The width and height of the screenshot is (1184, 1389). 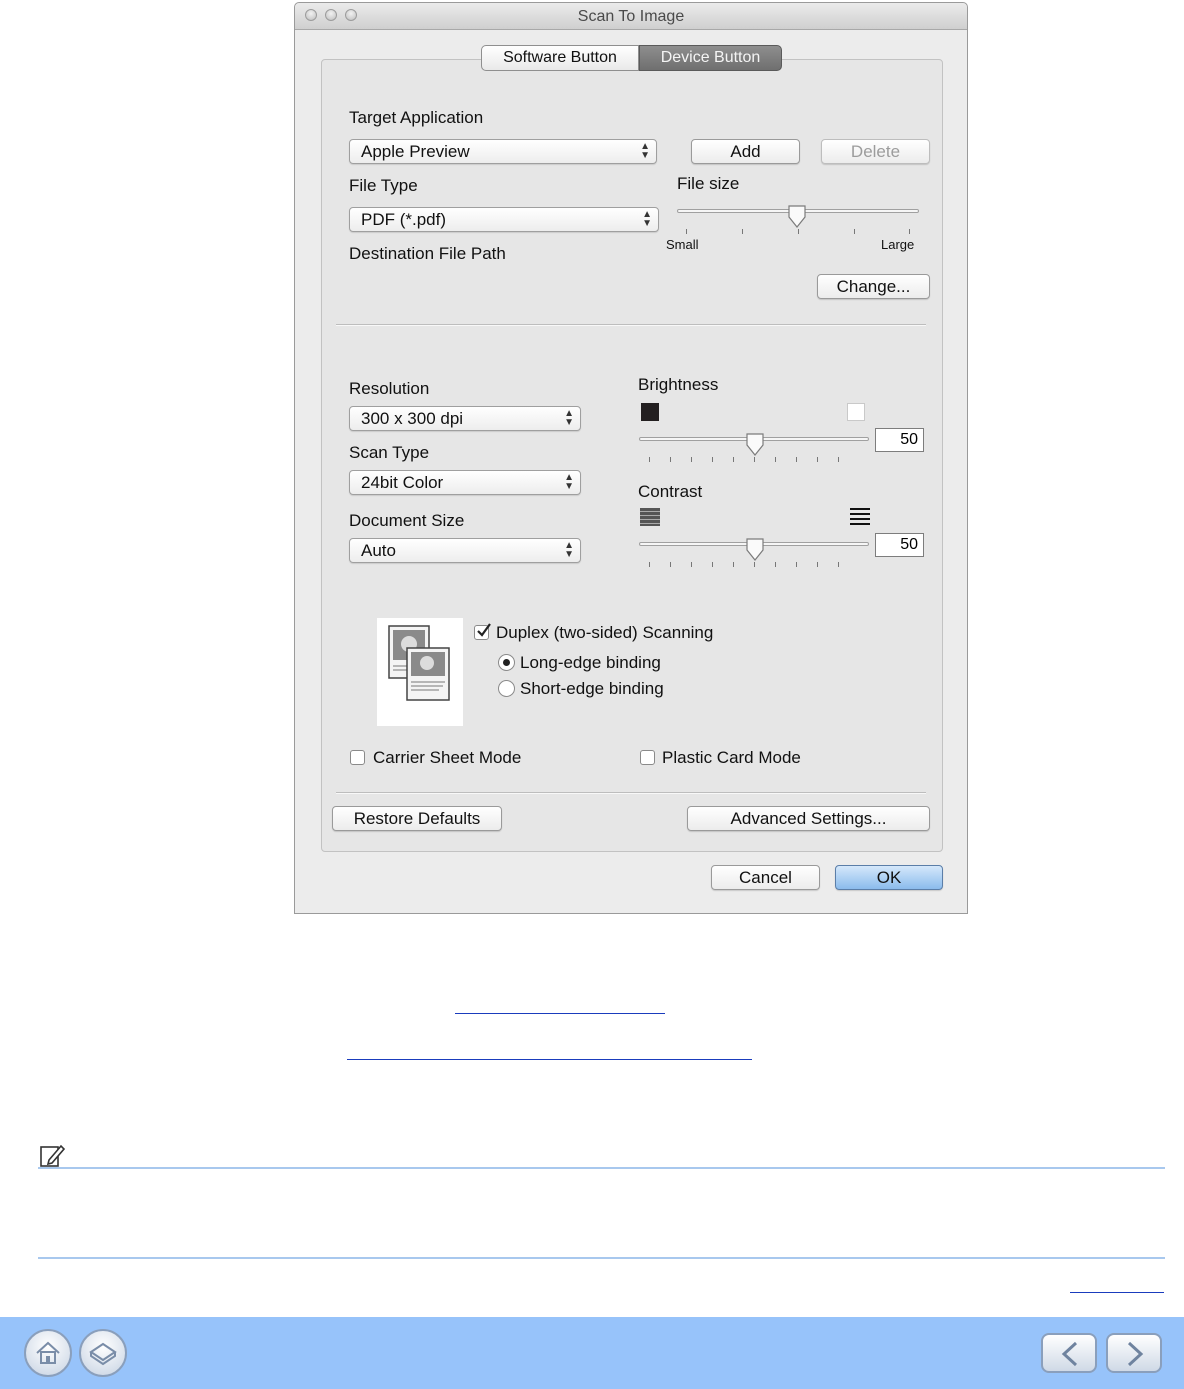 What do you see at coordinates (402, 482) in the screenshot?
I see `scan-type-value: 24bit Color` at bounding box center [402, 482].